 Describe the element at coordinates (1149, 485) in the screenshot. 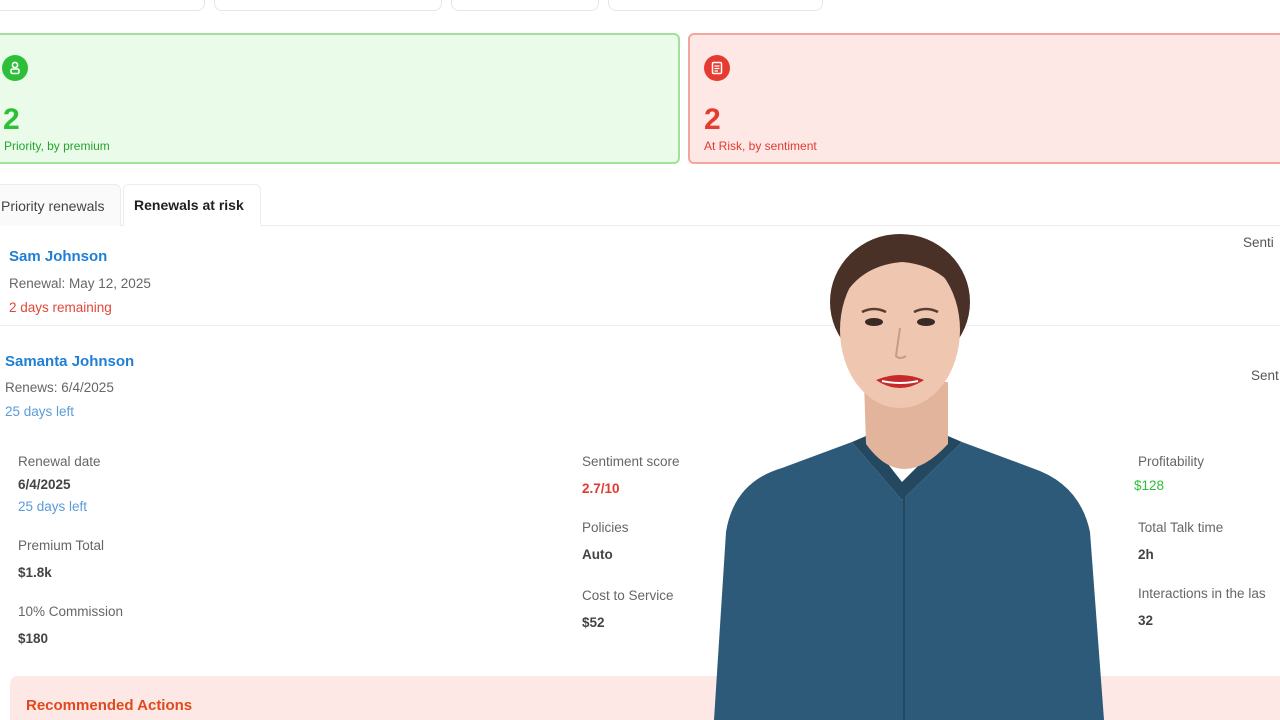

I see `profitability-value: $128` at that location.